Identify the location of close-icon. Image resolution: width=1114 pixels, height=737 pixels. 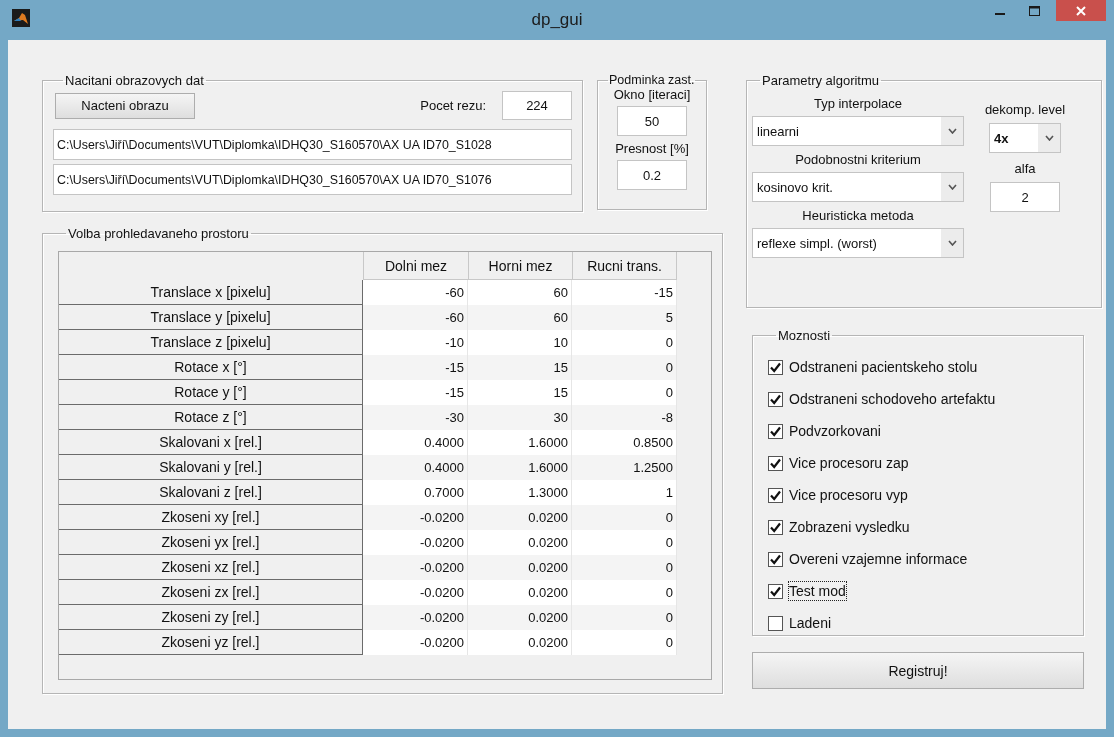
(1081, 10).